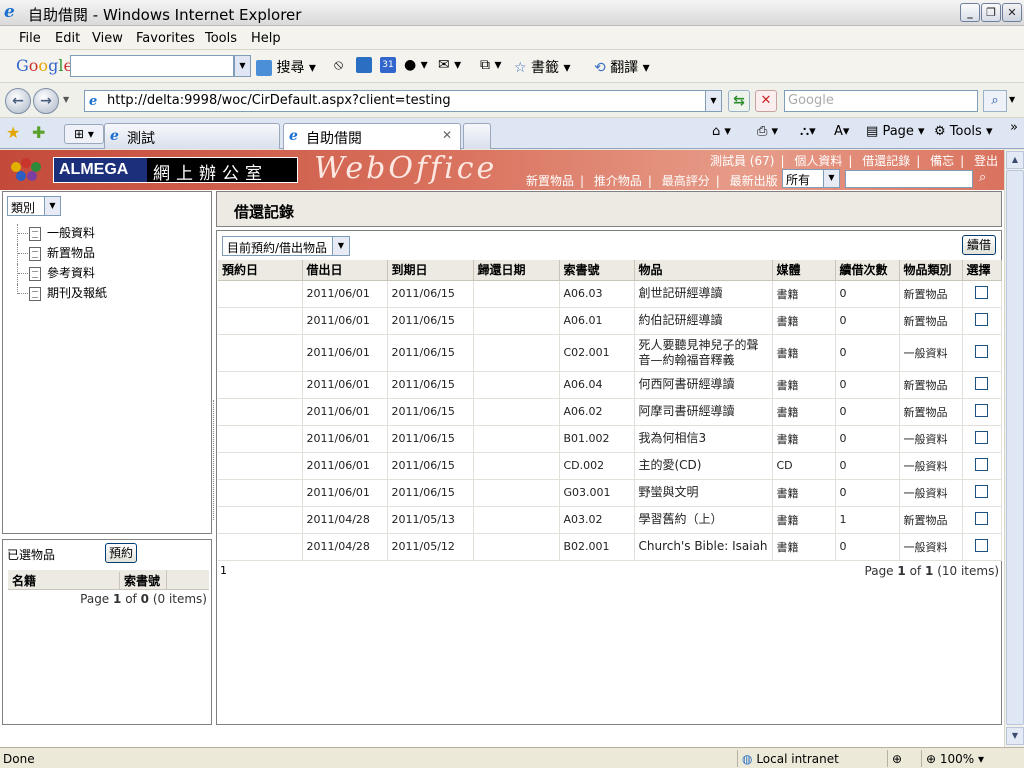 This screenshot has width=1024, height=768. What do you see at coordinates (995, 101) in the screenshot?
I see `web-search-button: ⌕` at bounding box center [995, 101].